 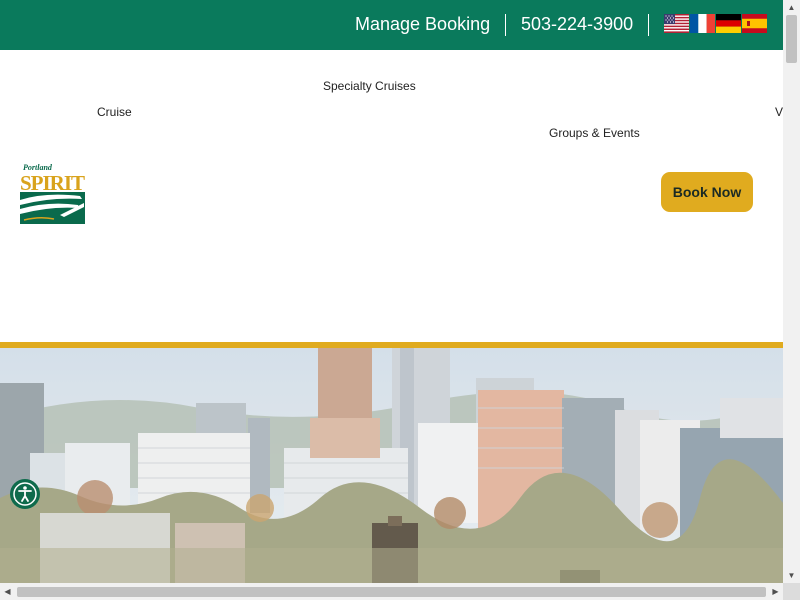 I want to click on scroll-left-icon: ◀, so click(x=7, y=591).